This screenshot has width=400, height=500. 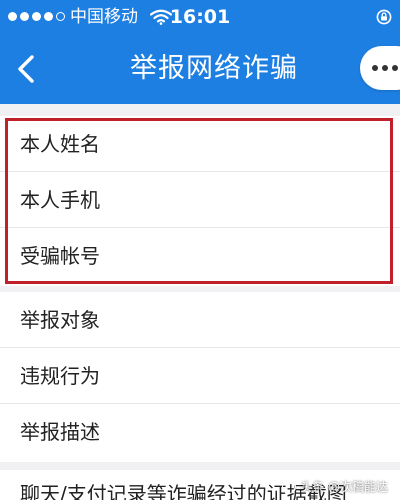 What do you see at coordinates (200, 320) in the screenshot?
I see `report-target-field: 举报对象` at bounding box center [200, 320].